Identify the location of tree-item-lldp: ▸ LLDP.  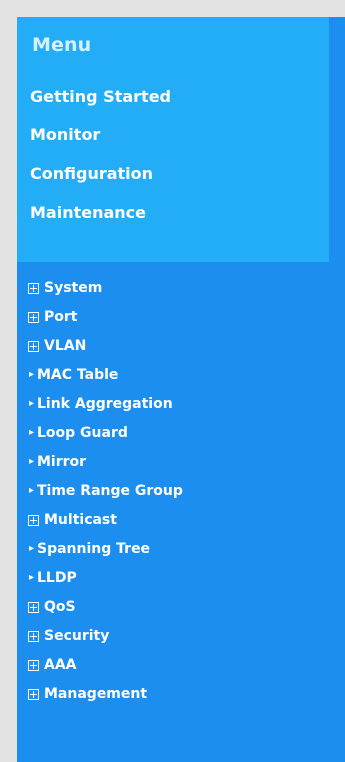
(167, 581).